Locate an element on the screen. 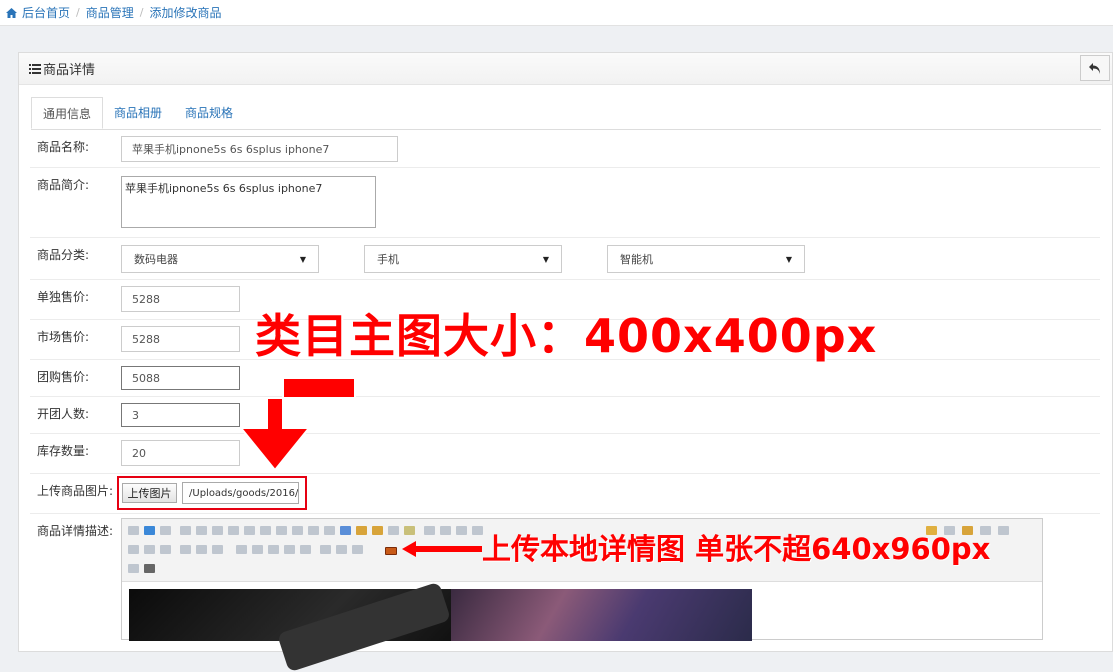 This screenshot has height=672, width=1113. tab-general: 通用信息 is located at coordinates (67, 113).